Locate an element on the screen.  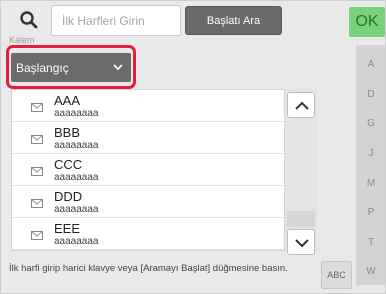
sort-dropdown: Başlangıç is located at coordinates (71, 67).